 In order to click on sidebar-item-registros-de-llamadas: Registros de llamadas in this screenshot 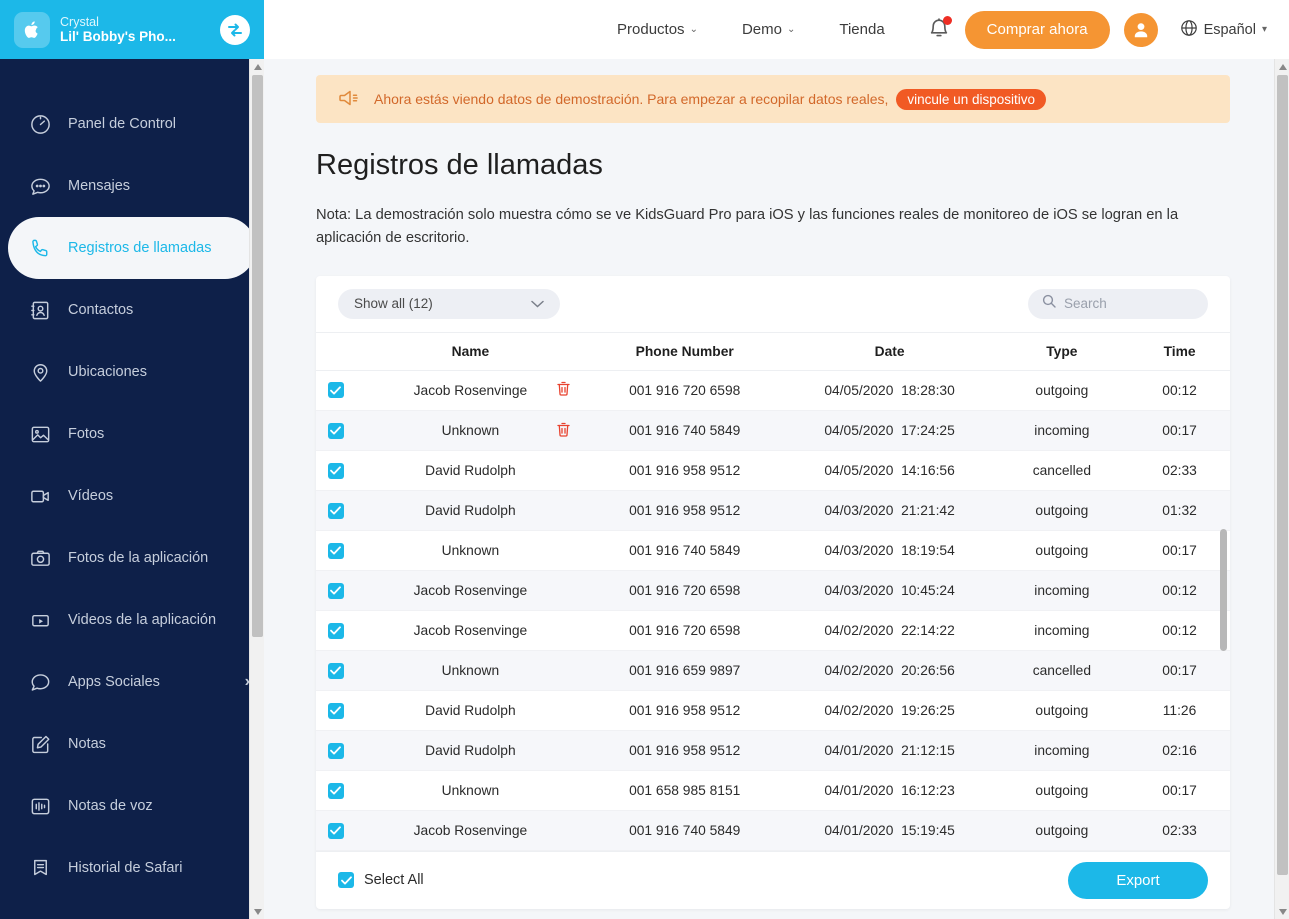, I will do `click(132, 248)`.